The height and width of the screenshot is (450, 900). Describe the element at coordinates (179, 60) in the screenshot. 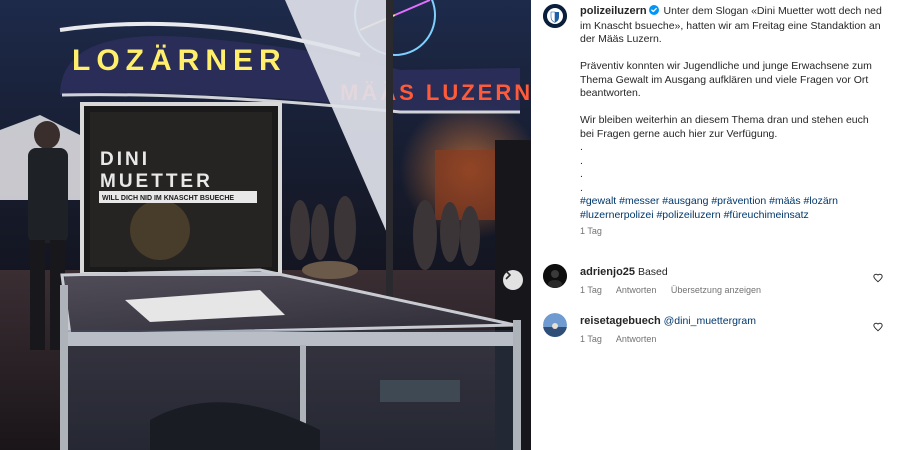

I see `neon-sign-text: LOZÄRNER` at that location.